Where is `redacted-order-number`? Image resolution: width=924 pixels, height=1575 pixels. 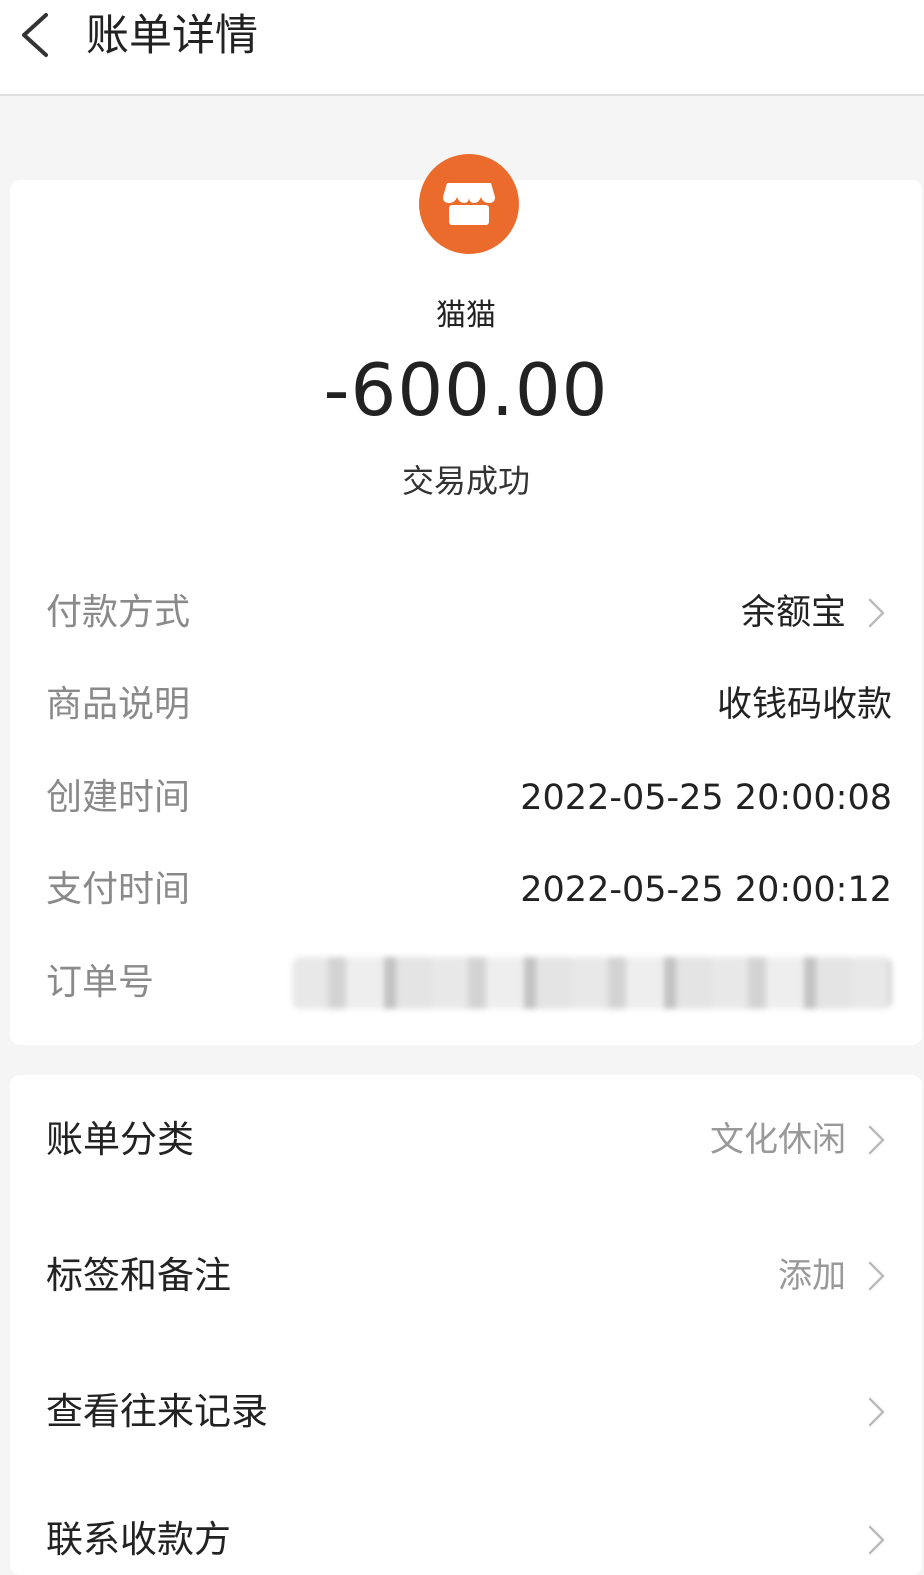 redacted-order-number is located at coordinates (592, 983).